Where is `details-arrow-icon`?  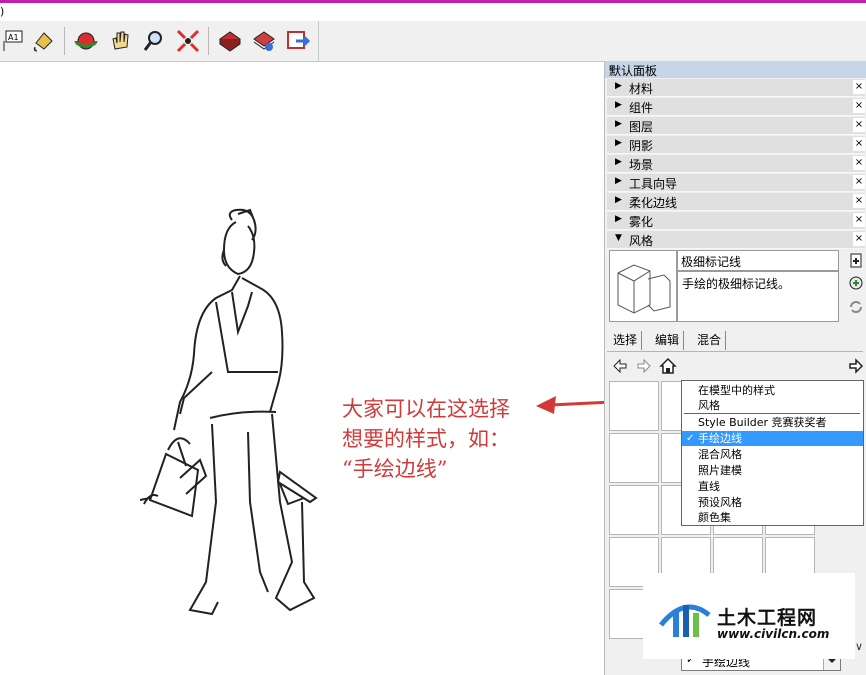
details-arrow-icon is located at coordinates (856, 366).